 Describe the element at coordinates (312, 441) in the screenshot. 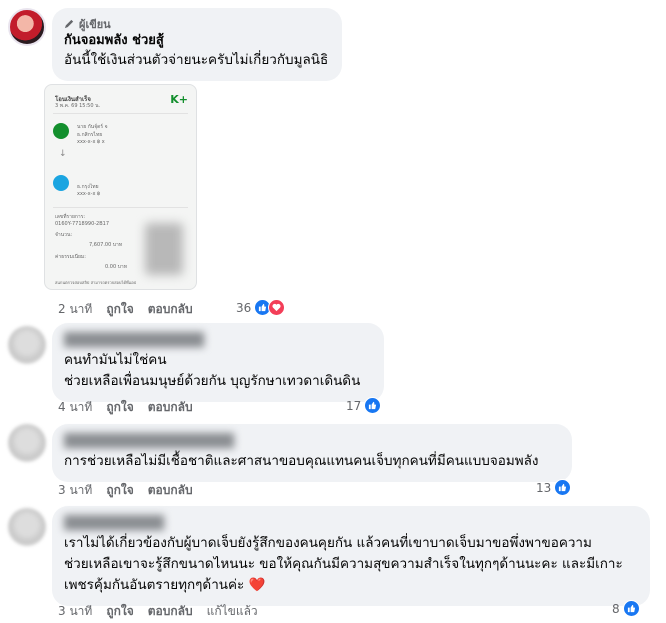

I see `commenter-name-blurred: █████████████████` at that location.